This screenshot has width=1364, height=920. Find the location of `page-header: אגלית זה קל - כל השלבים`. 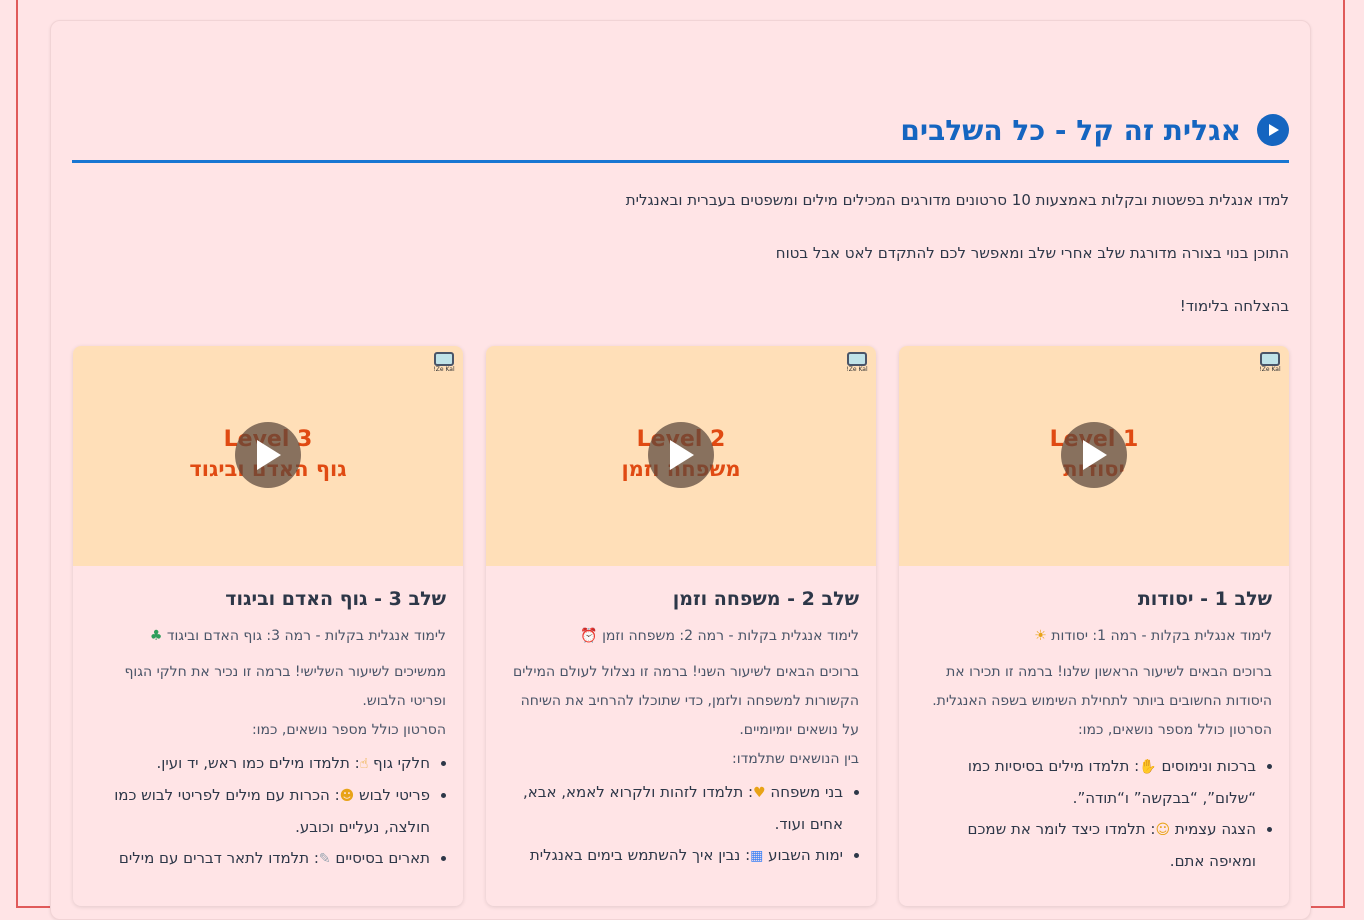

page-header: אגלית זה קל - כל השלבים is located at coordinates (680, 130).